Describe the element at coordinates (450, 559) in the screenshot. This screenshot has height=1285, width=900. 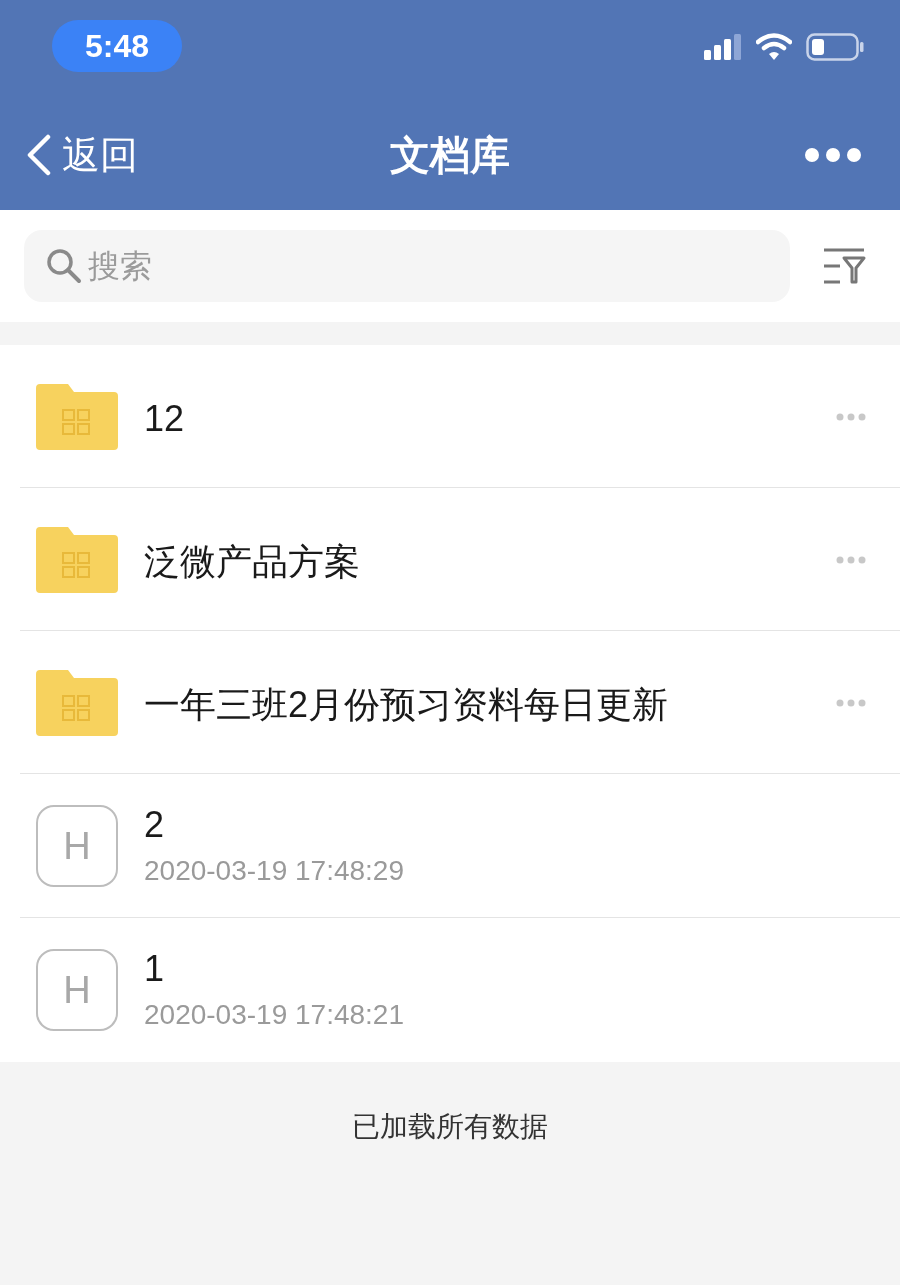
I see `folder-row: 泛微产品方案` at that location.